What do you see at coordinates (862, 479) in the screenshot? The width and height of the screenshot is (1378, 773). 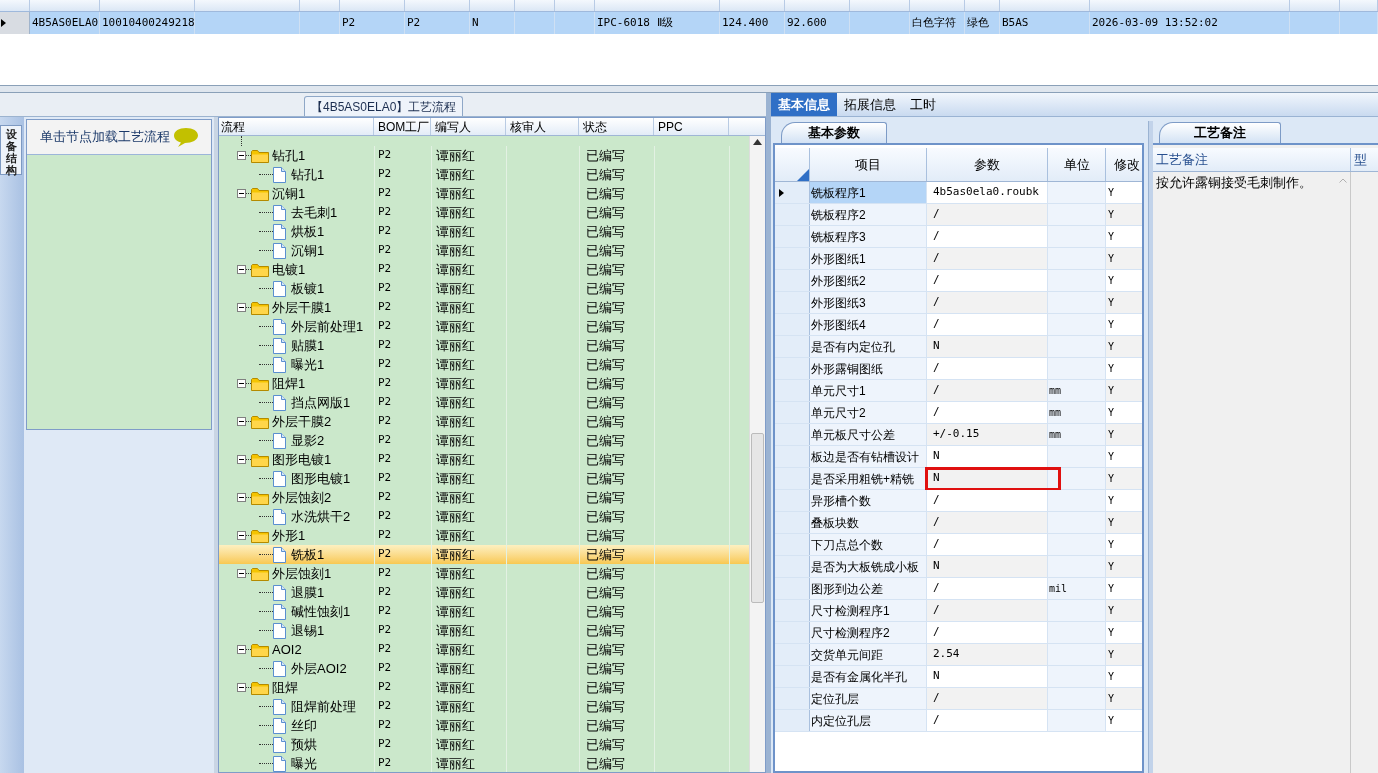 I see `table-cell-text: 是否采用粗铣+精铣` at bounding box center [862, 479].